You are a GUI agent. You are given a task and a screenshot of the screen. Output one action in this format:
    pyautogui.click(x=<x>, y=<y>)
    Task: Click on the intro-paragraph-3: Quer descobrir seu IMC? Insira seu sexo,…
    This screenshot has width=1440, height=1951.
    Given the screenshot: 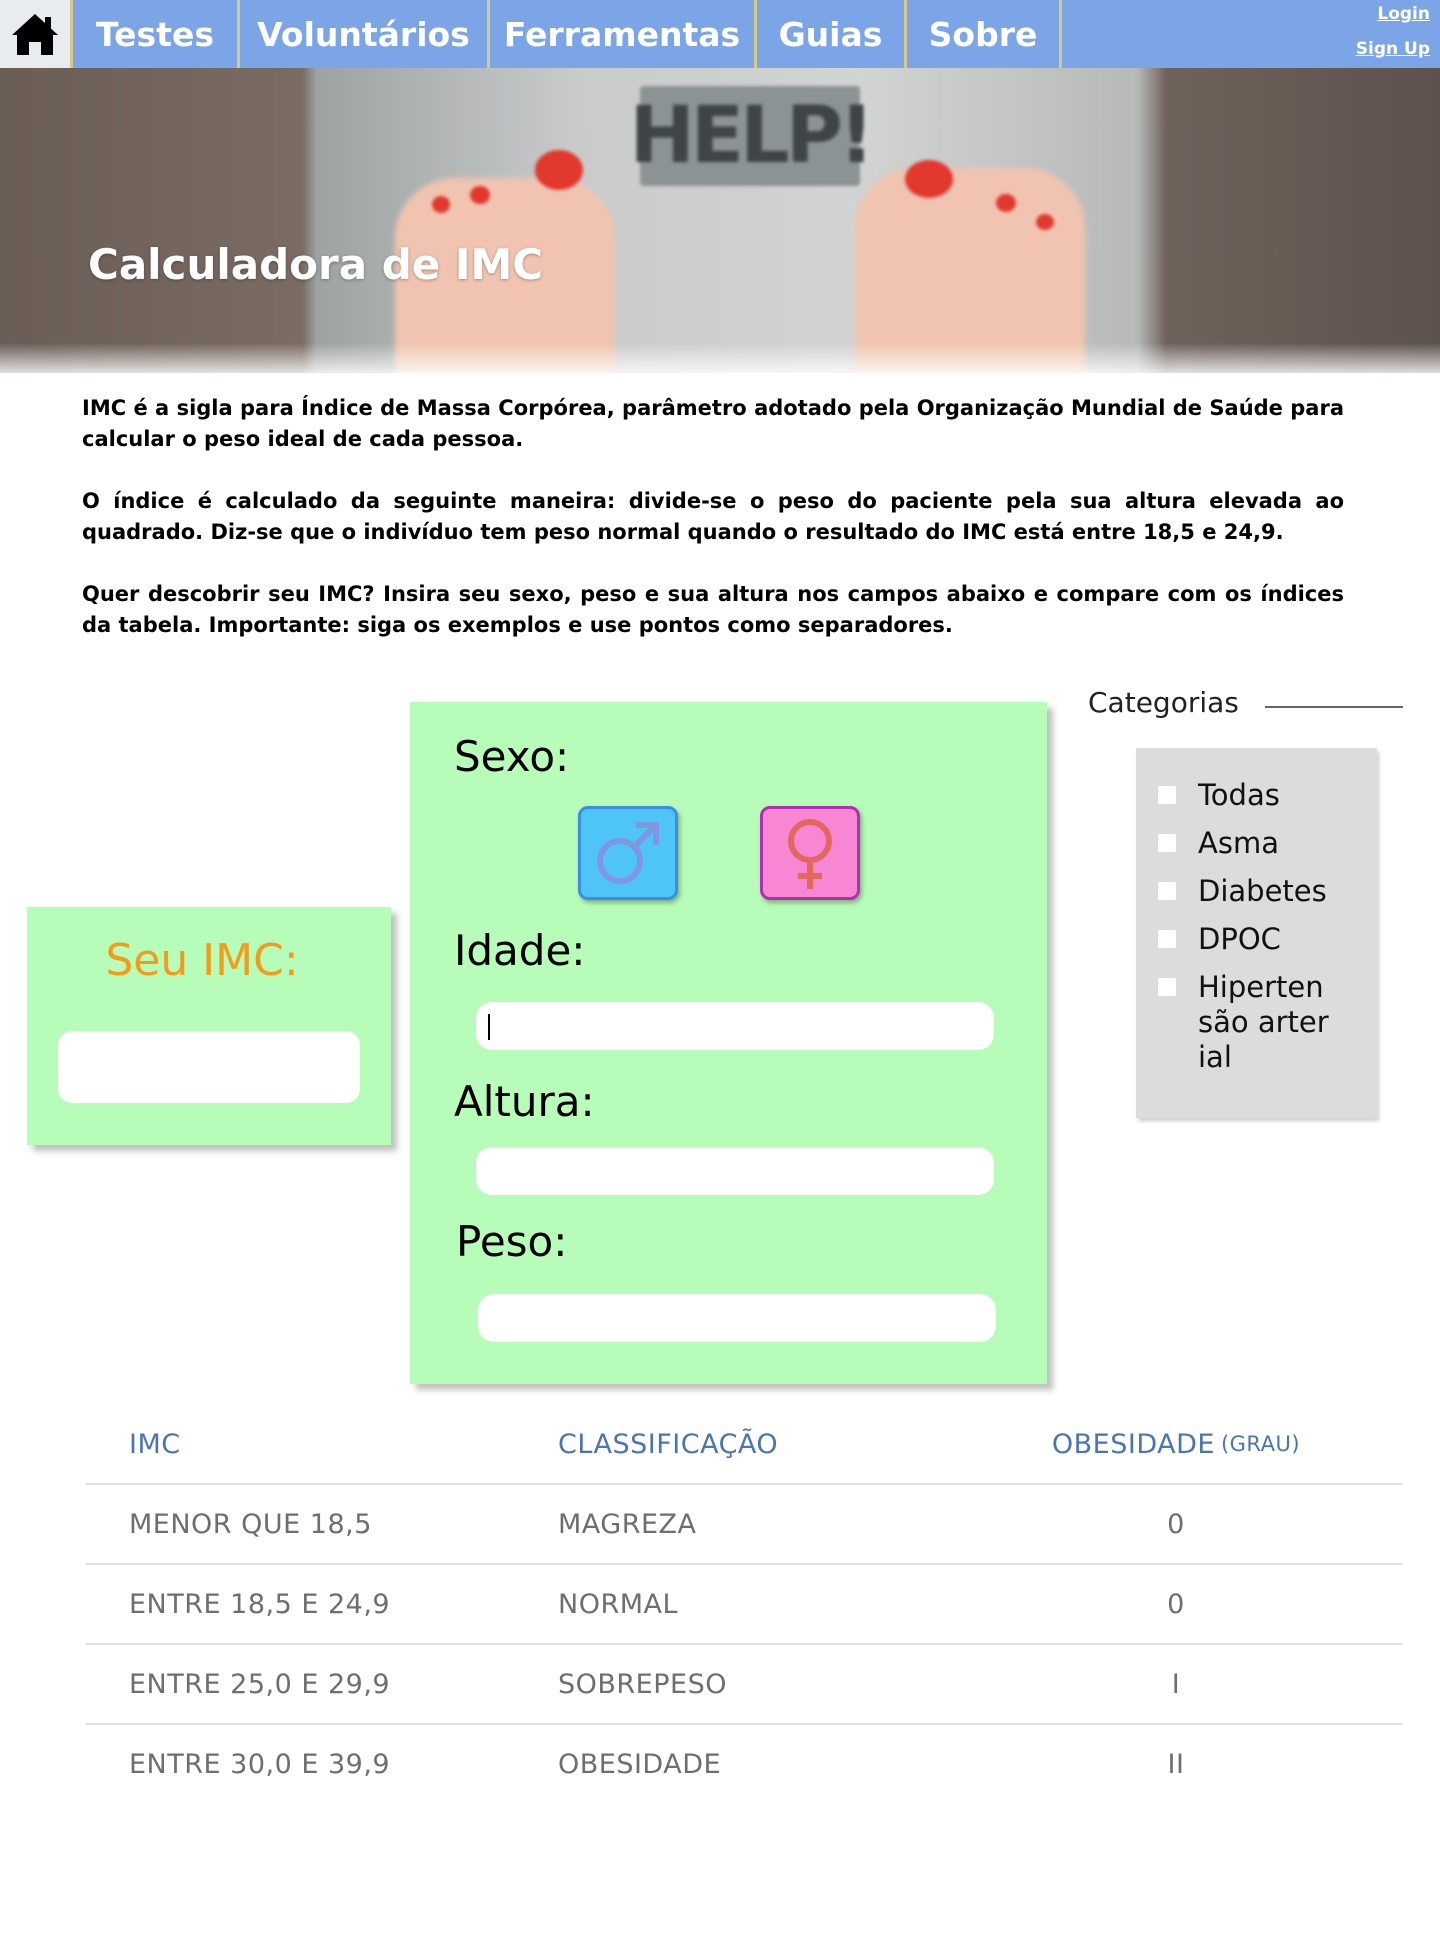 What is the action you would take?
    pyautogui.click(x=713, y=609)
    